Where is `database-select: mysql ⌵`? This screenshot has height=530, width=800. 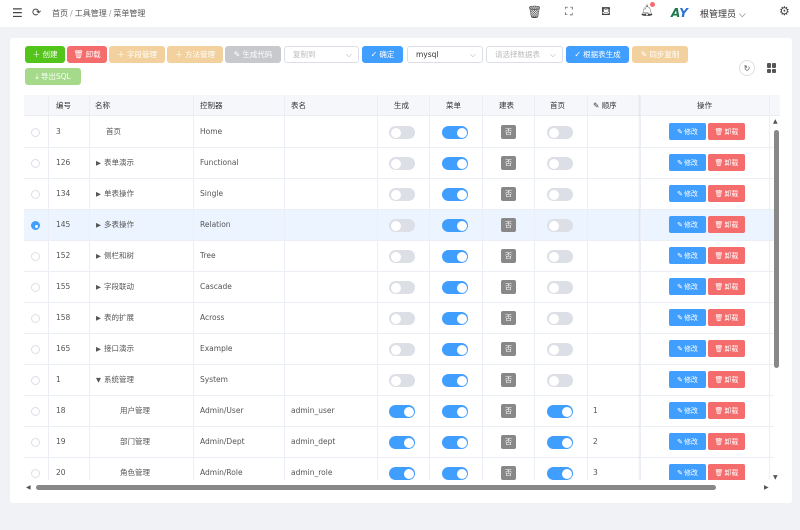
database-select: mysql ⌵ is located at coordinates (445, 54).